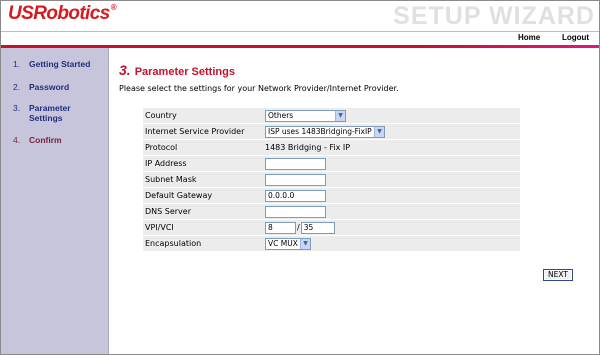 This screenshot has width=600, height=355. What do you see at coordinates (295, 195) in the screenshot?
I see `default-gateway-input: 0.0.0.0` at bounding box center [295, 195].